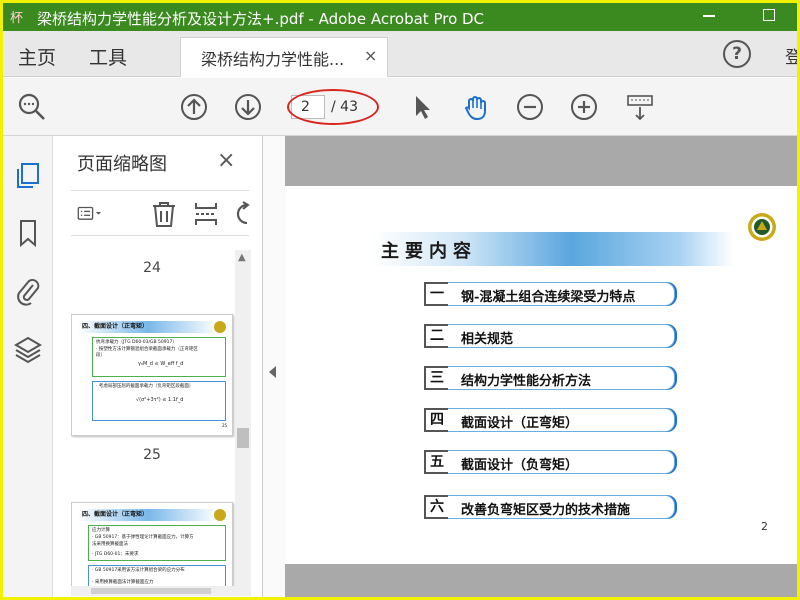 Image resolution: width=800 pixels, height=600 pixels. I want to click on thumbnail-line: · GB 50917：基于弹性理论计算截面应力，计算方, so click(143, 537).